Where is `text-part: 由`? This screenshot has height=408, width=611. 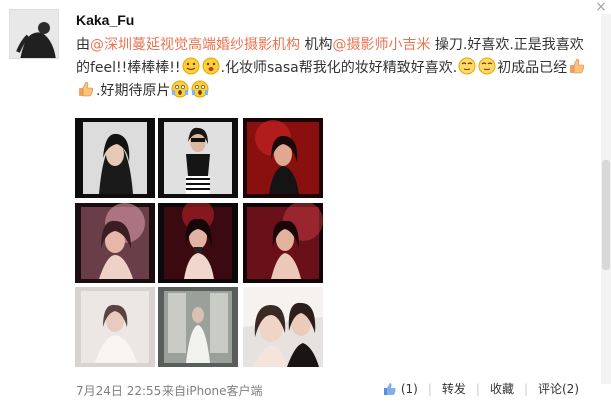 text-part: 由 is located at coordinates (83, 45).